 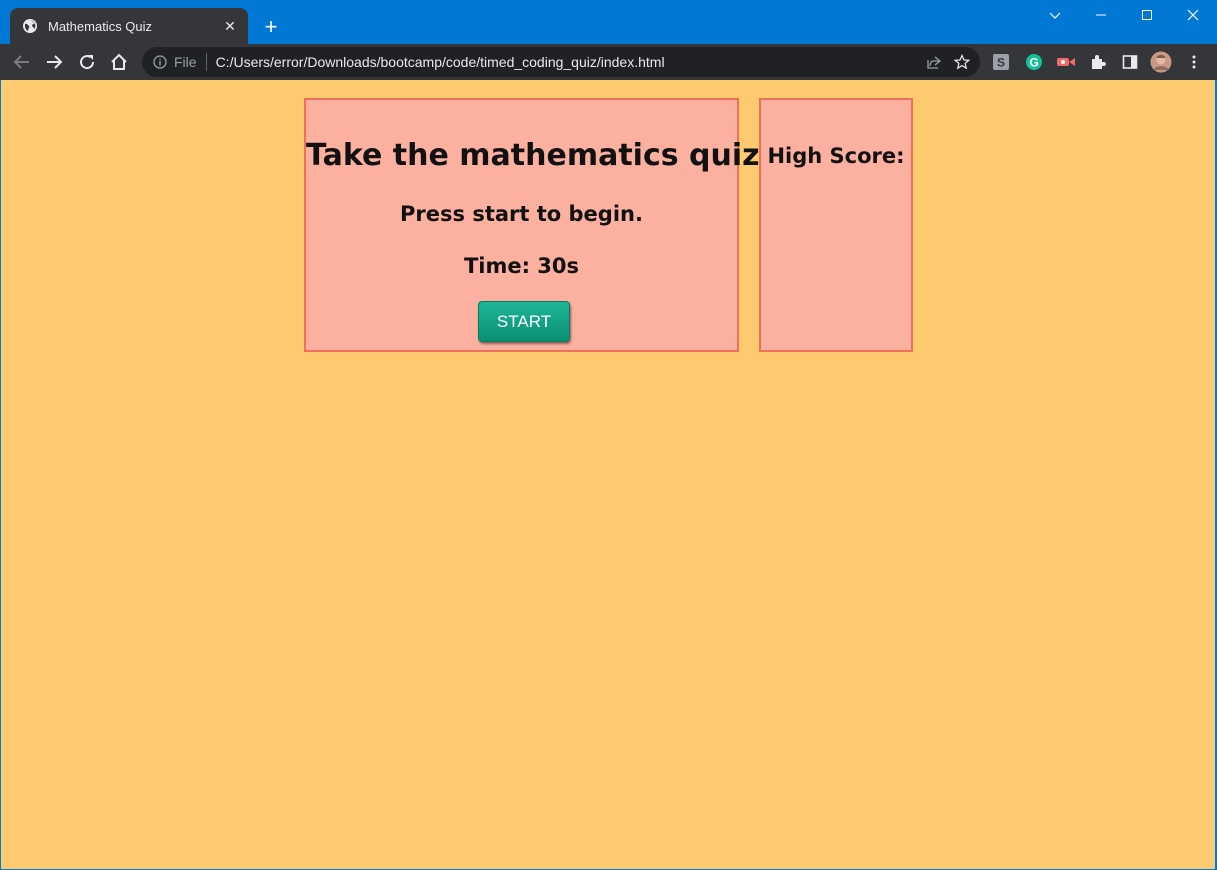 I want to click on close-icon, so click(x=1193, y=15).